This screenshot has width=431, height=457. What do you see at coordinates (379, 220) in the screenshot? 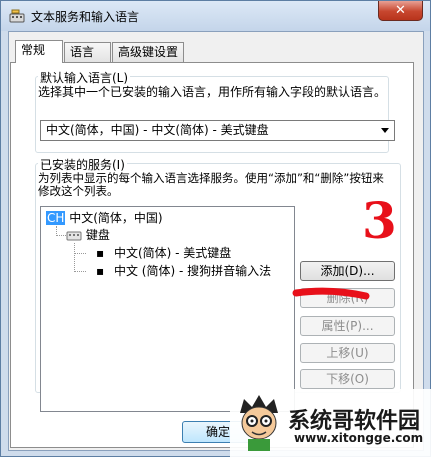
I see `annotation-number: 3` at bounding box center [379, 220].